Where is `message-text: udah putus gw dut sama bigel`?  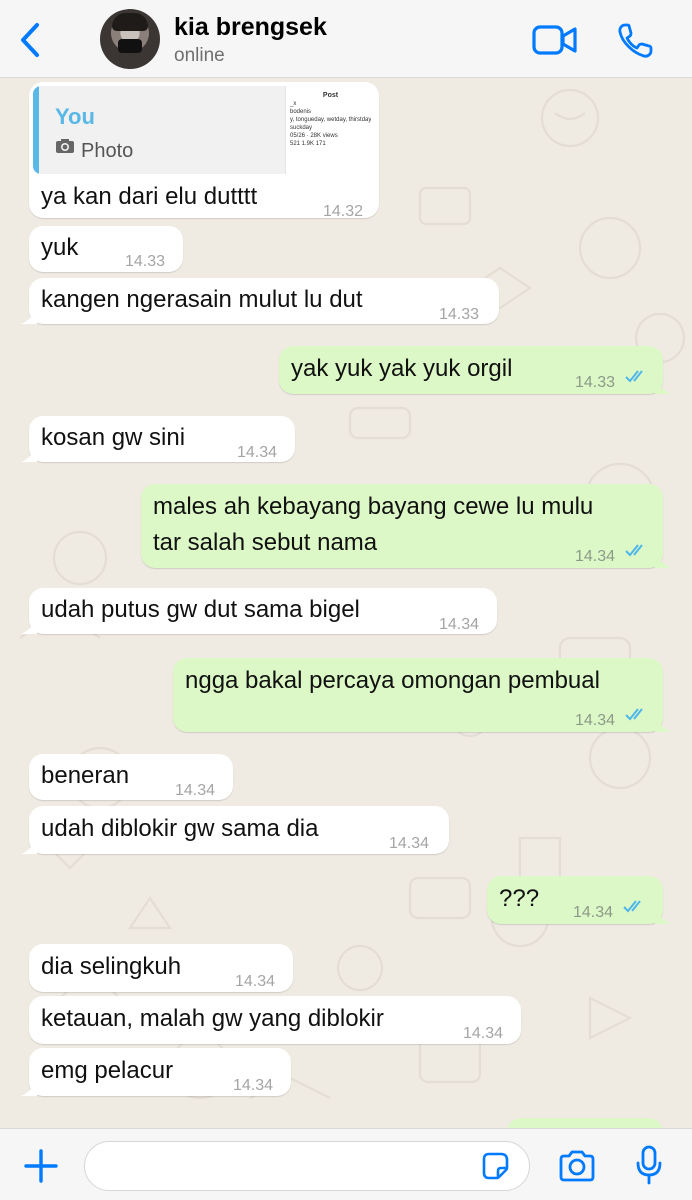 message-text: udah putus gw dut sama bigel is located at coordinates (200, 609).